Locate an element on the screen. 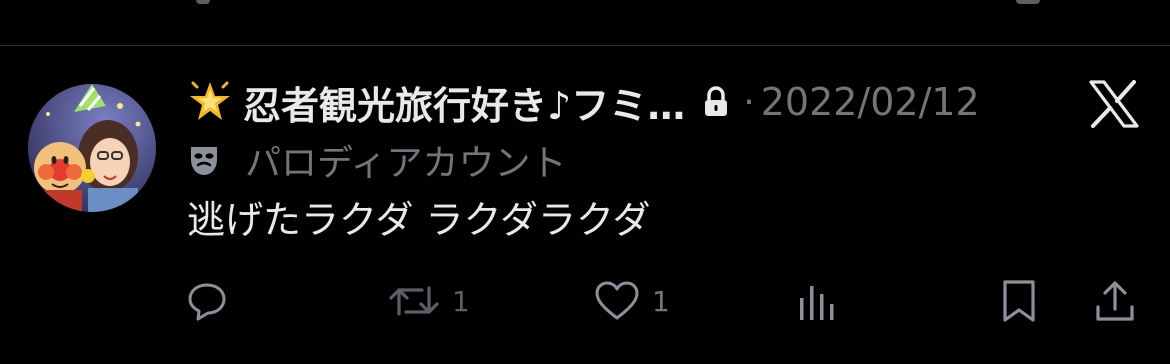 The image size is (1170, 364). bookmark-button is located at coordinates (1019, 301).